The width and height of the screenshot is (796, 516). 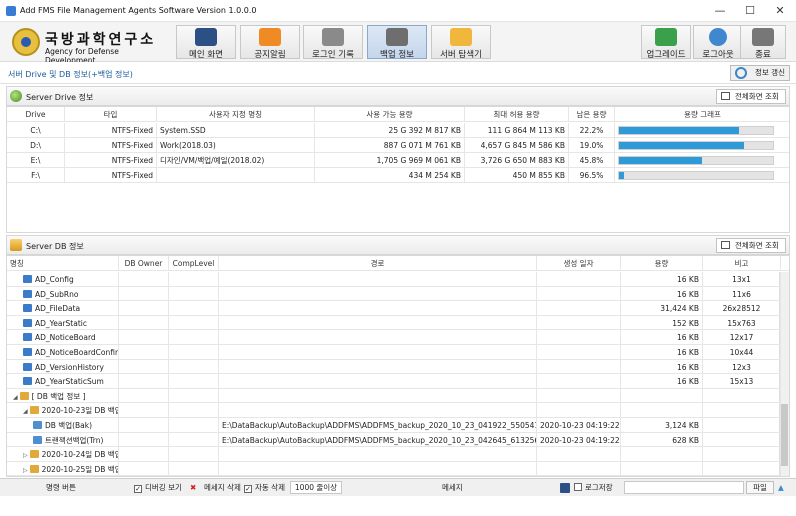 What do you see at coordinates (398, 245) in the screenshot?
I see `db-section-header: Server DB 정보 전체화면 조회` at bounding box center [398, 245].